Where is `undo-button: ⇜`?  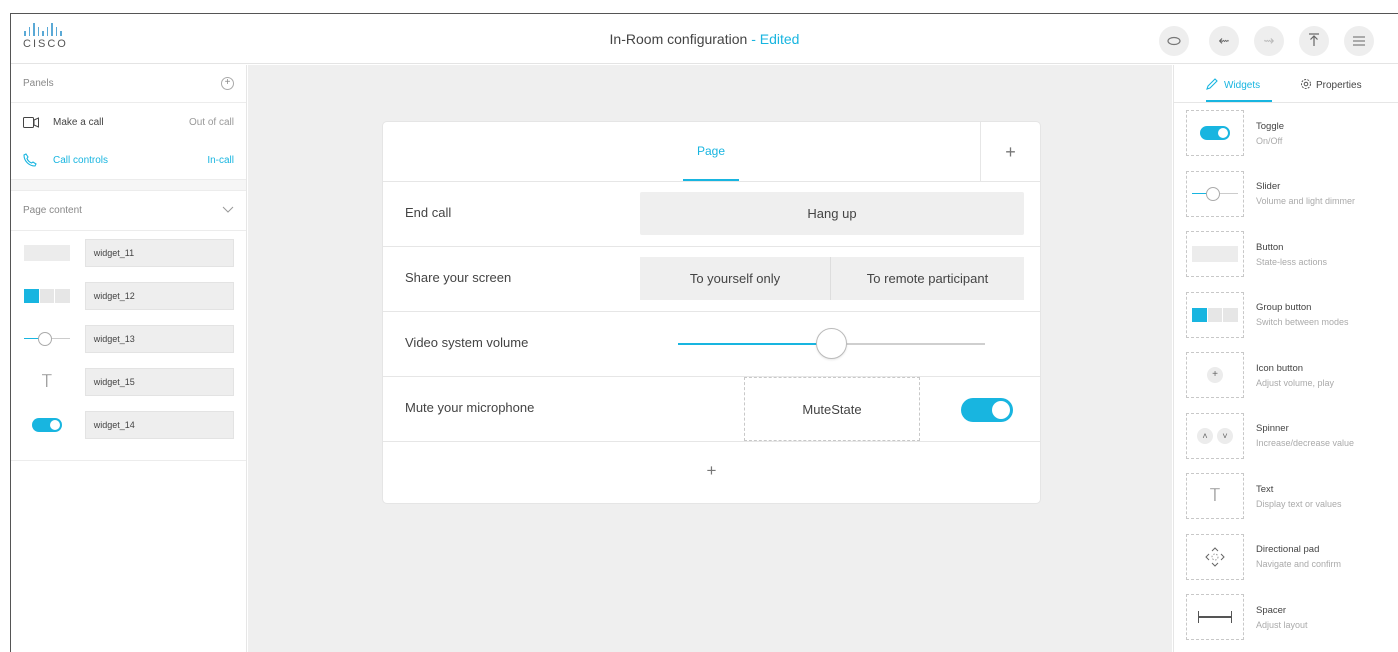
undo-button: ⇜ is located at coordinates (1224, 41).